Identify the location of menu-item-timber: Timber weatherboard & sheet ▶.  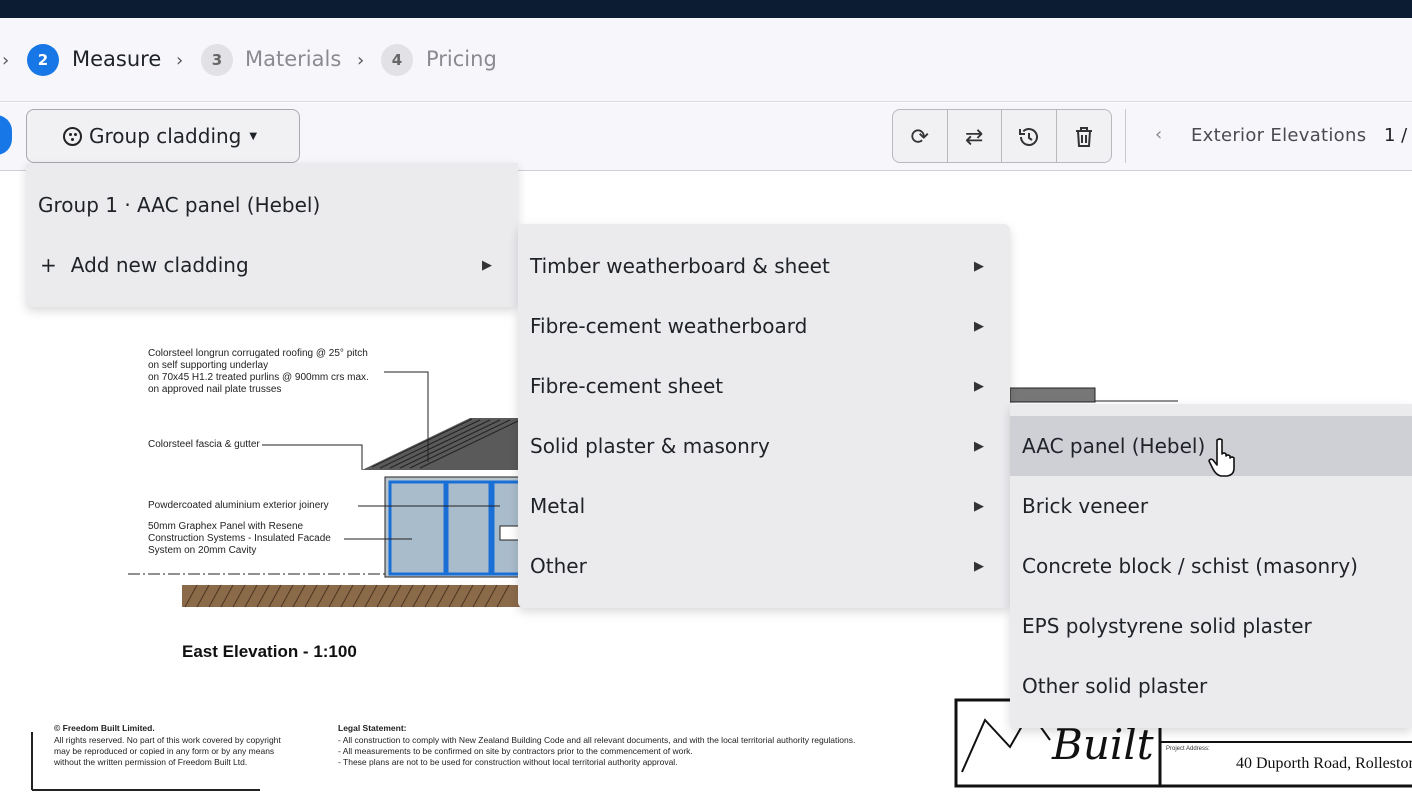
(764, 266).